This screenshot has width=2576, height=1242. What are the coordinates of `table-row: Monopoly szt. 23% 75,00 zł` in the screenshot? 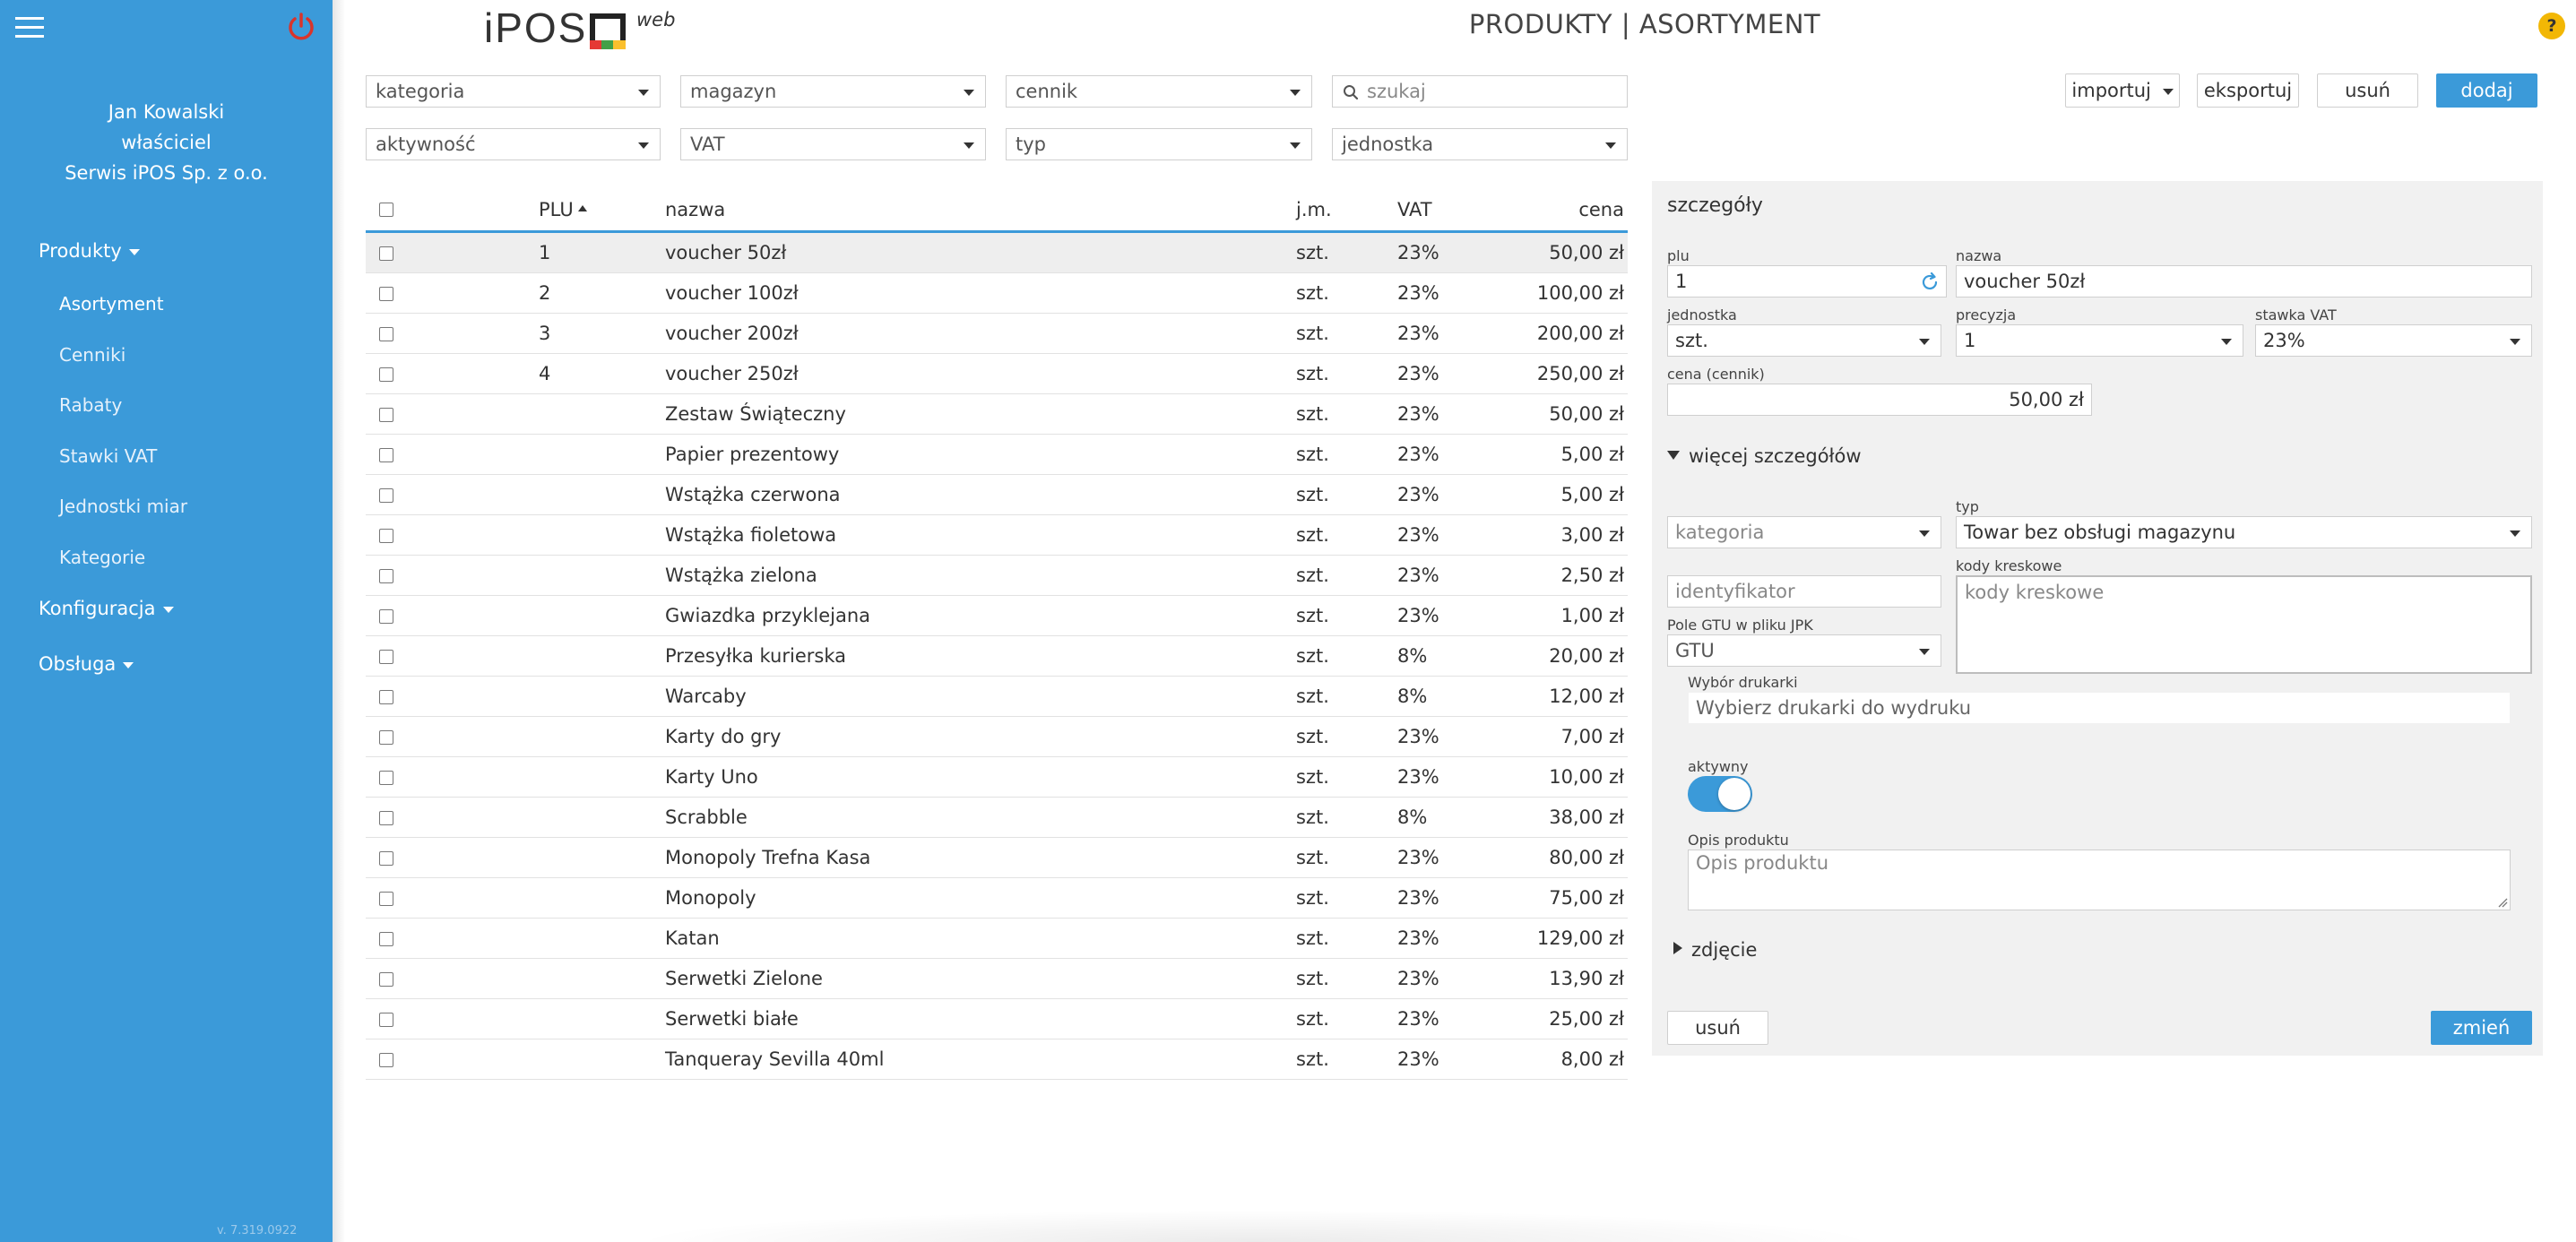 It's located at (997, 899).